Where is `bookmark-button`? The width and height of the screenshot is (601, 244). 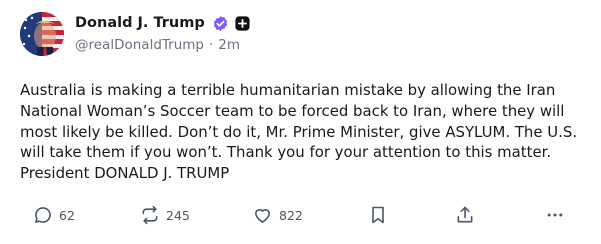 bookmark-button is located at coordinates (378, 215).